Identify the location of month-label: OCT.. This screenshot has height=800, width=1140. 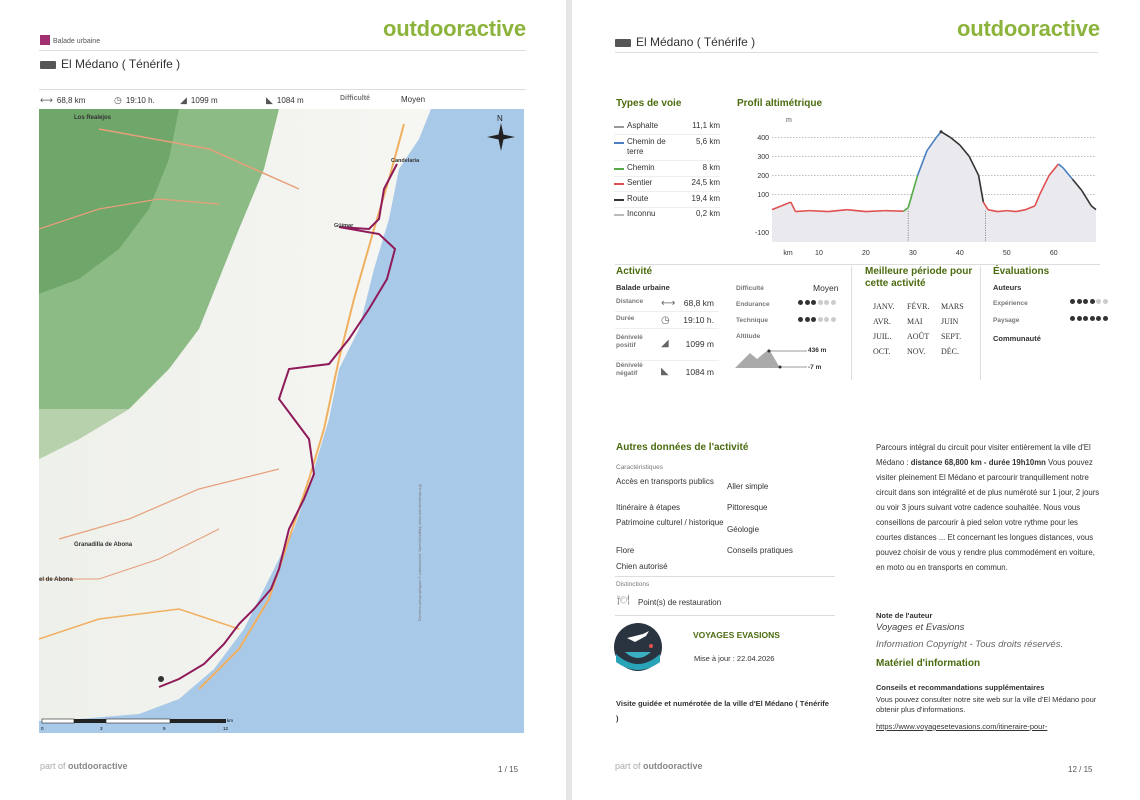
(882, 351).